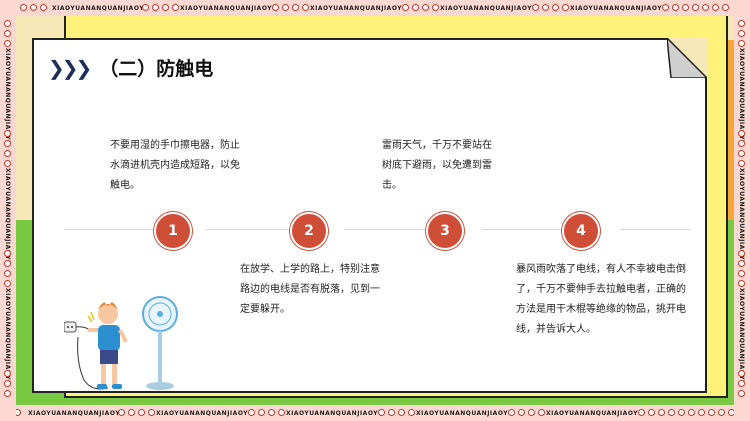 Image resolution: width=750 pixels, height=421 pixels. I want to click on step-number-4: 4, so click(581, 231).